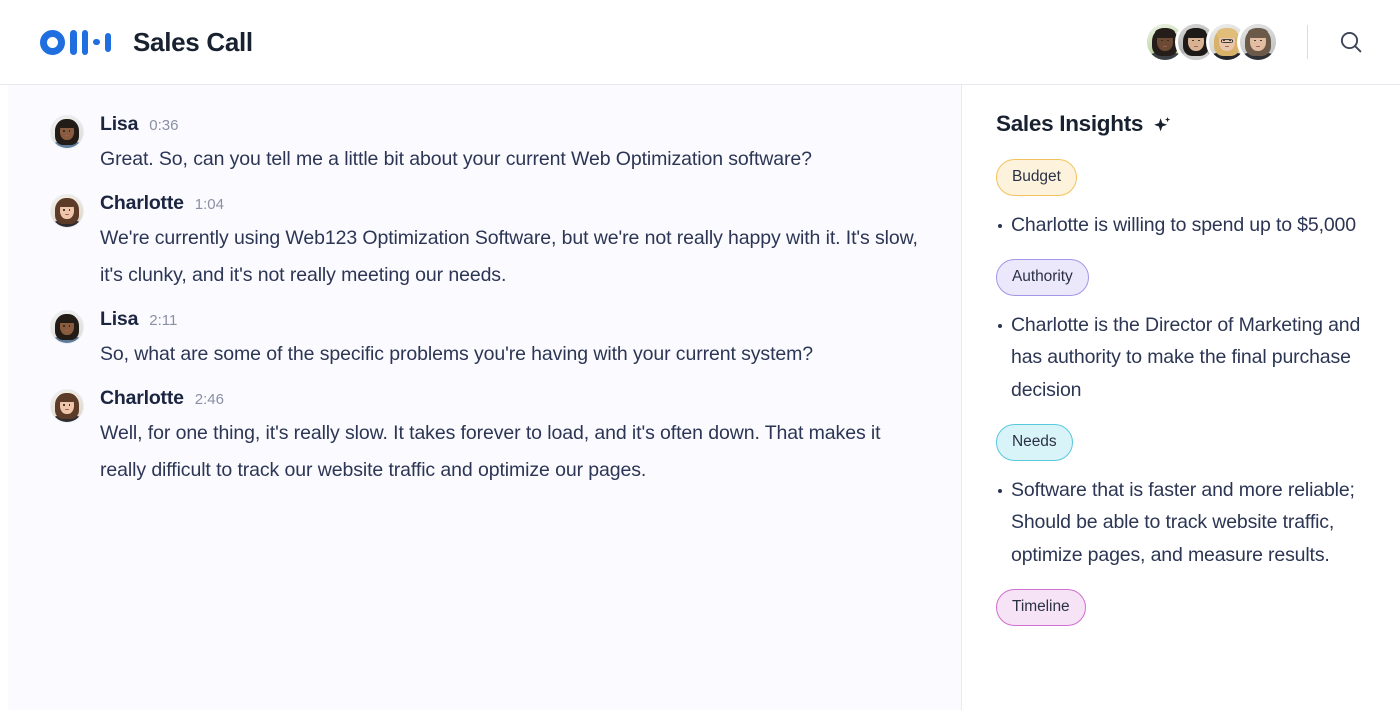 This screenshot has width=1400, height=710. I want to click on message-timestamp: 0:36, so click(163, 125).